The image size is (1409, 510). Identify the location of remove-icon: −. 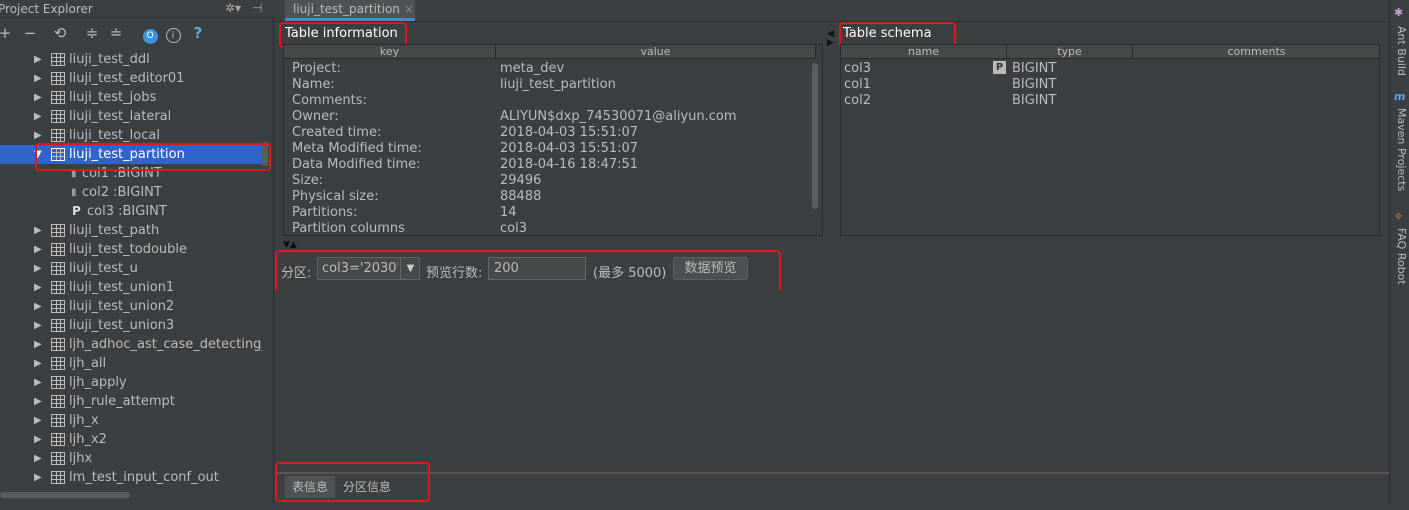
(30, 33).